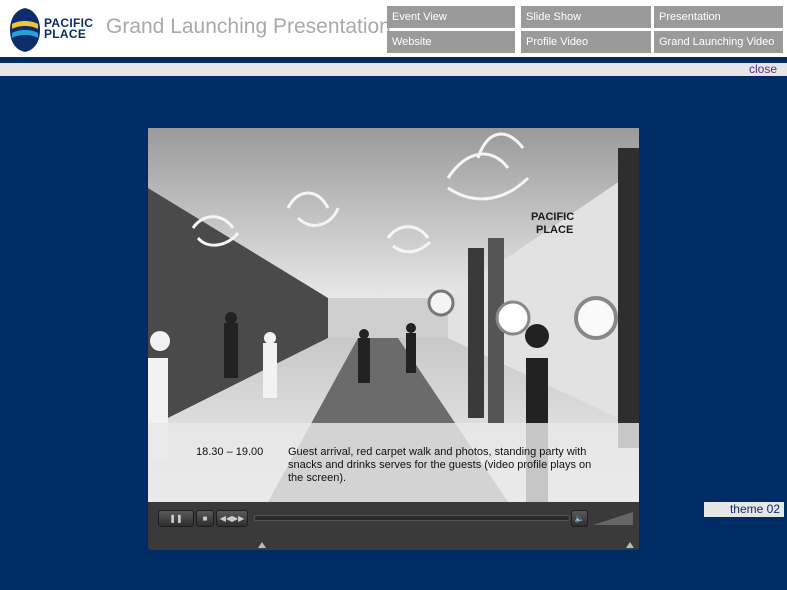 This screenshot has height=590, width=787. What do you see at coordinates (554, 230) in the screenshot?
I see `wall-sign-line-2: PLACE` at bounding box center [554, 230].